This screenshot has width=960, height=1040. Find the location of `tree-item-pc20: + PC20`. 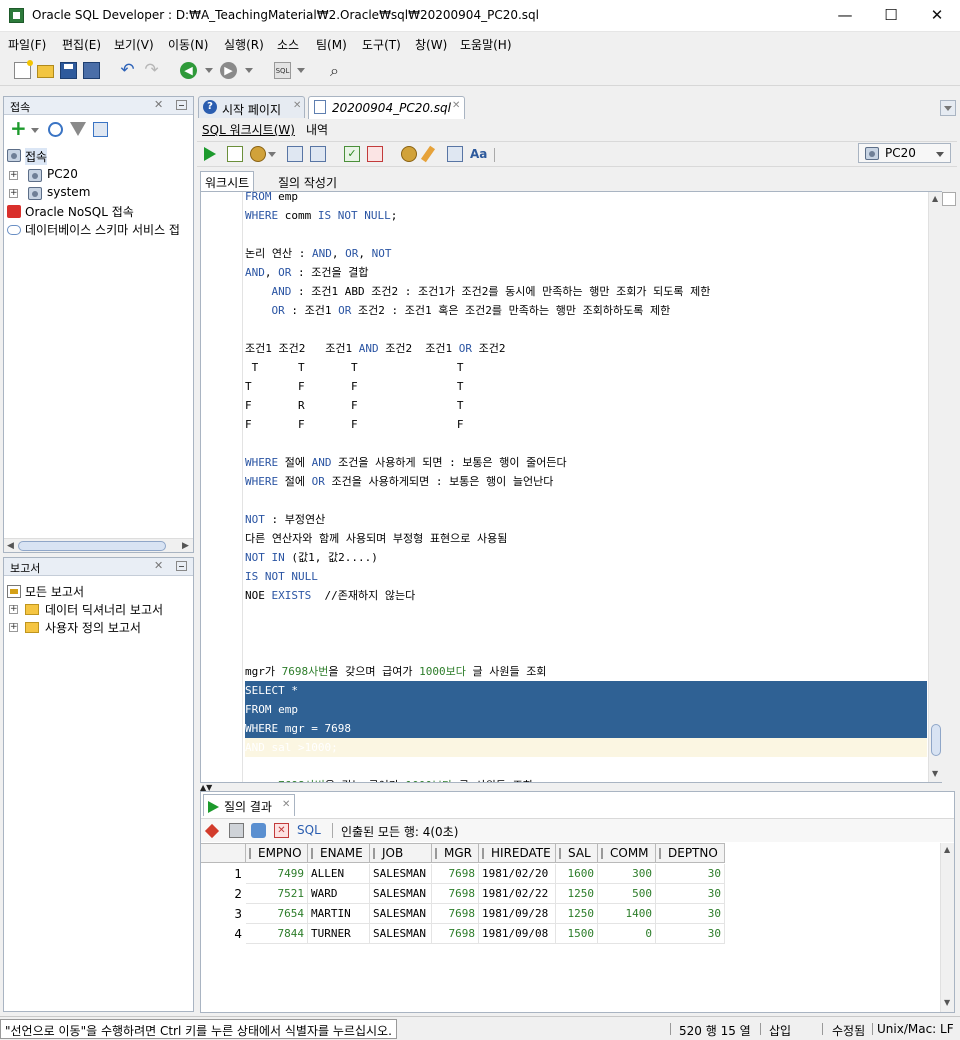

tree-item-pc20: + PC20 is located at coordinates (97, 176).